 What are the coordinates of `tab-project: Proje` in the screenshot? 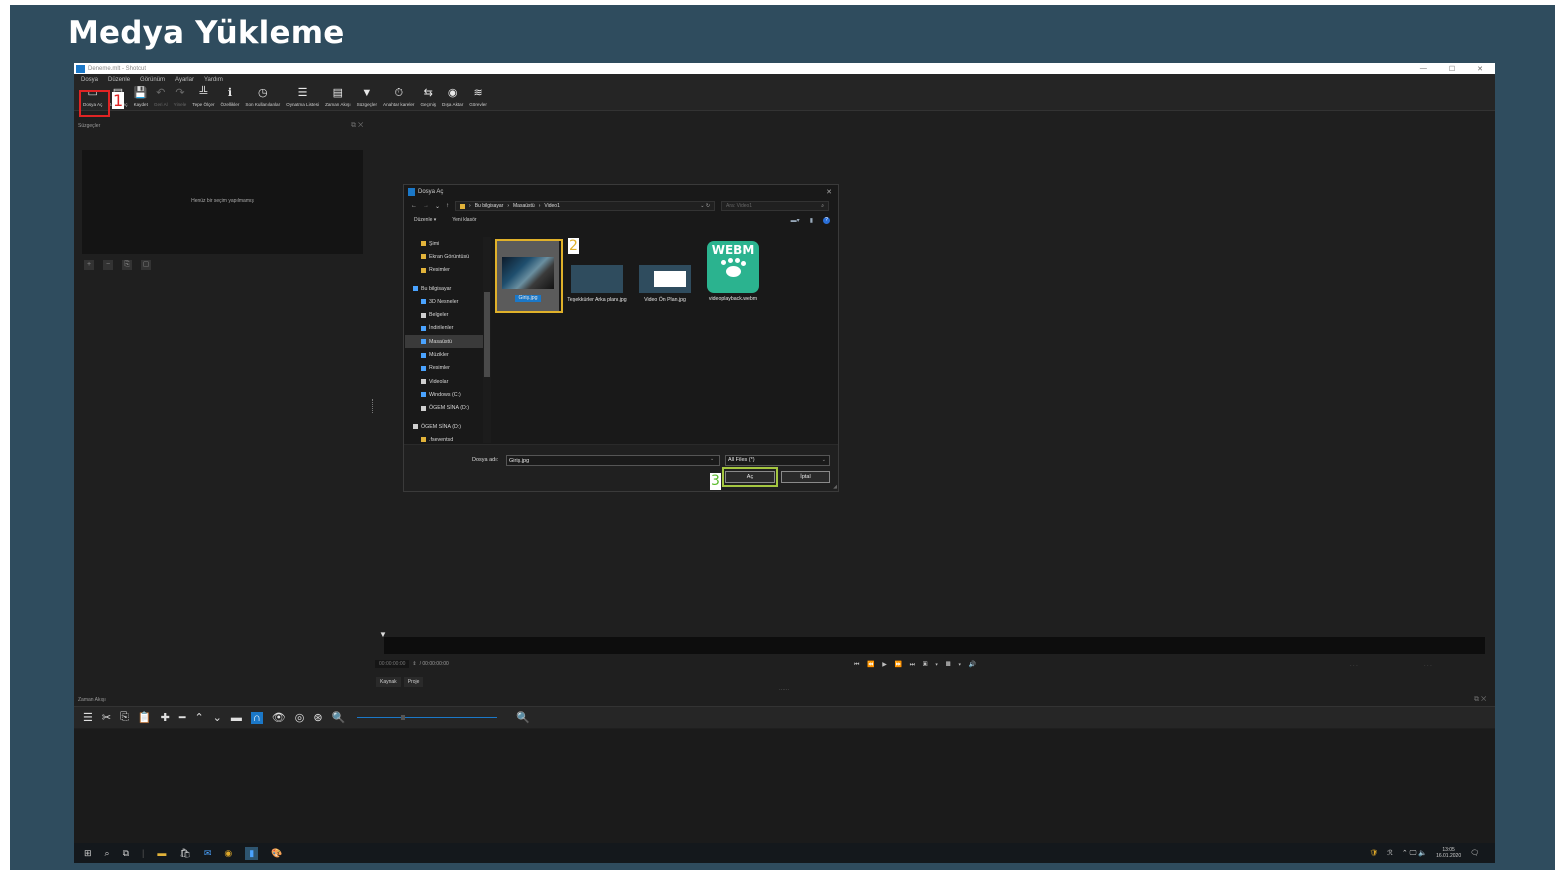 It's located at (413, 682).